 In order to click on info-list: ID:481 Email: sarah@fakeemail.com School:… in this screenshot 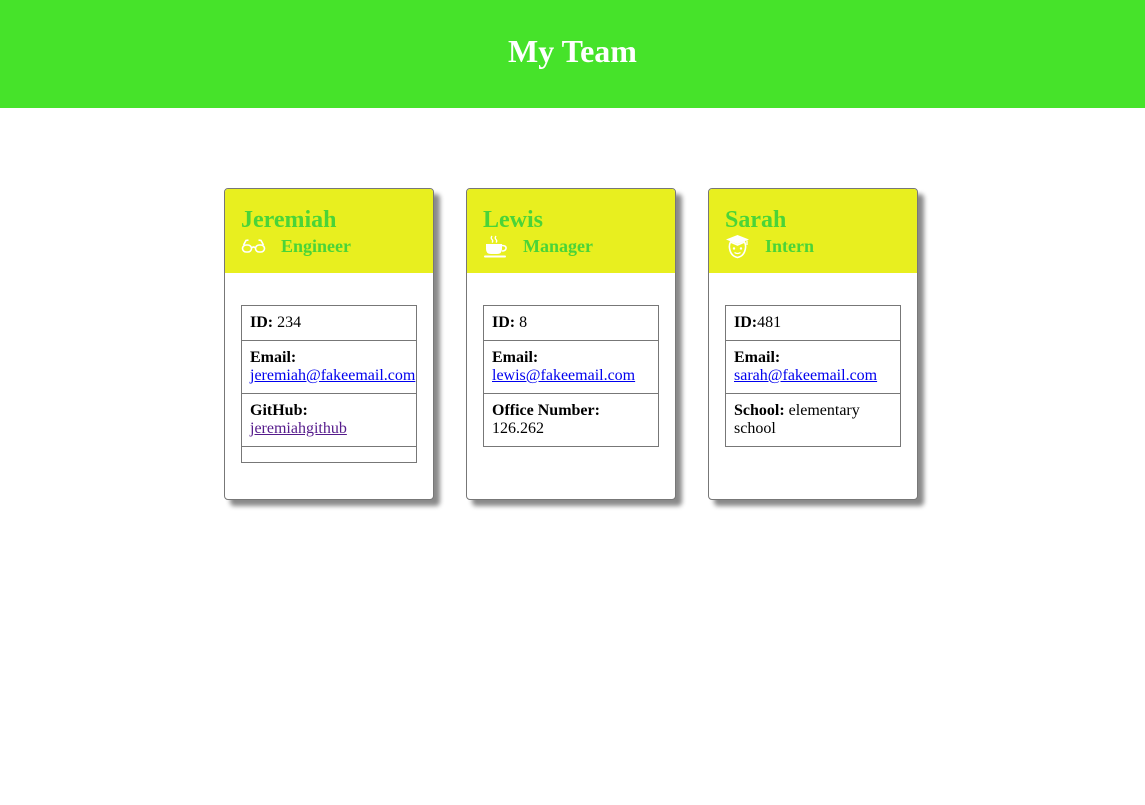, I will do `click(813, 376)`.